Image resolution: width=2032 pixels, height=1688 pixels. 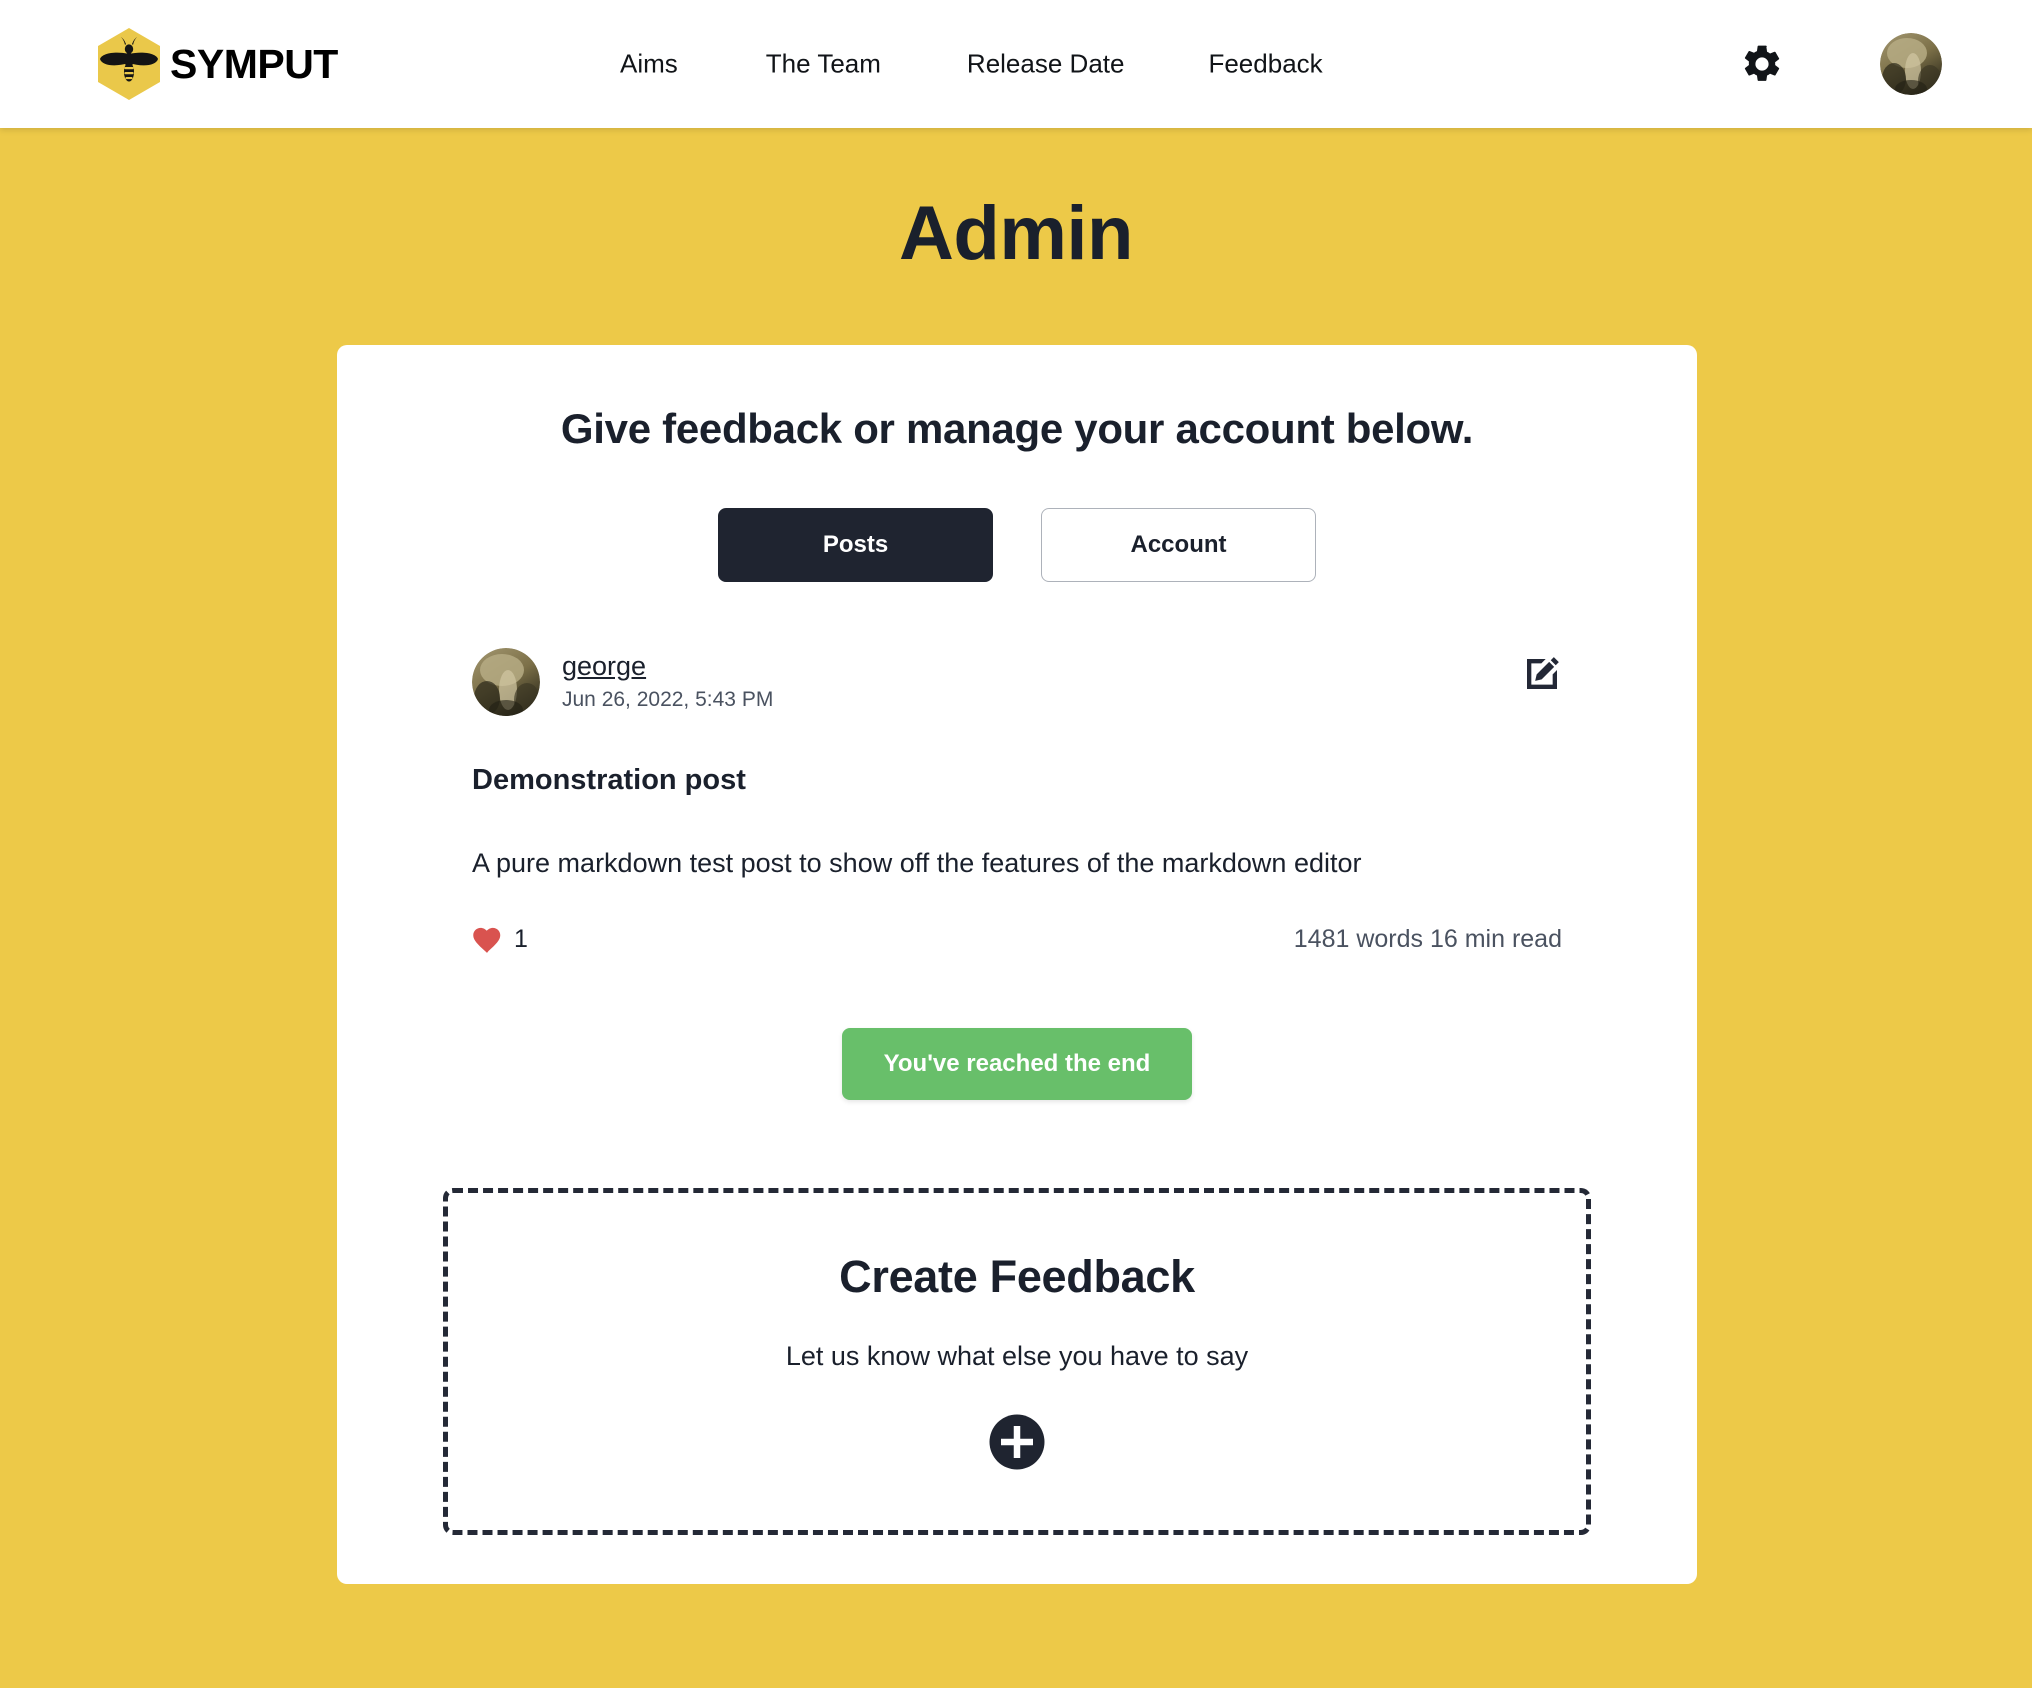 I want to click on create-feedback-subtitle: Let us know what else you have to say, so click(x=1017, y=1356).